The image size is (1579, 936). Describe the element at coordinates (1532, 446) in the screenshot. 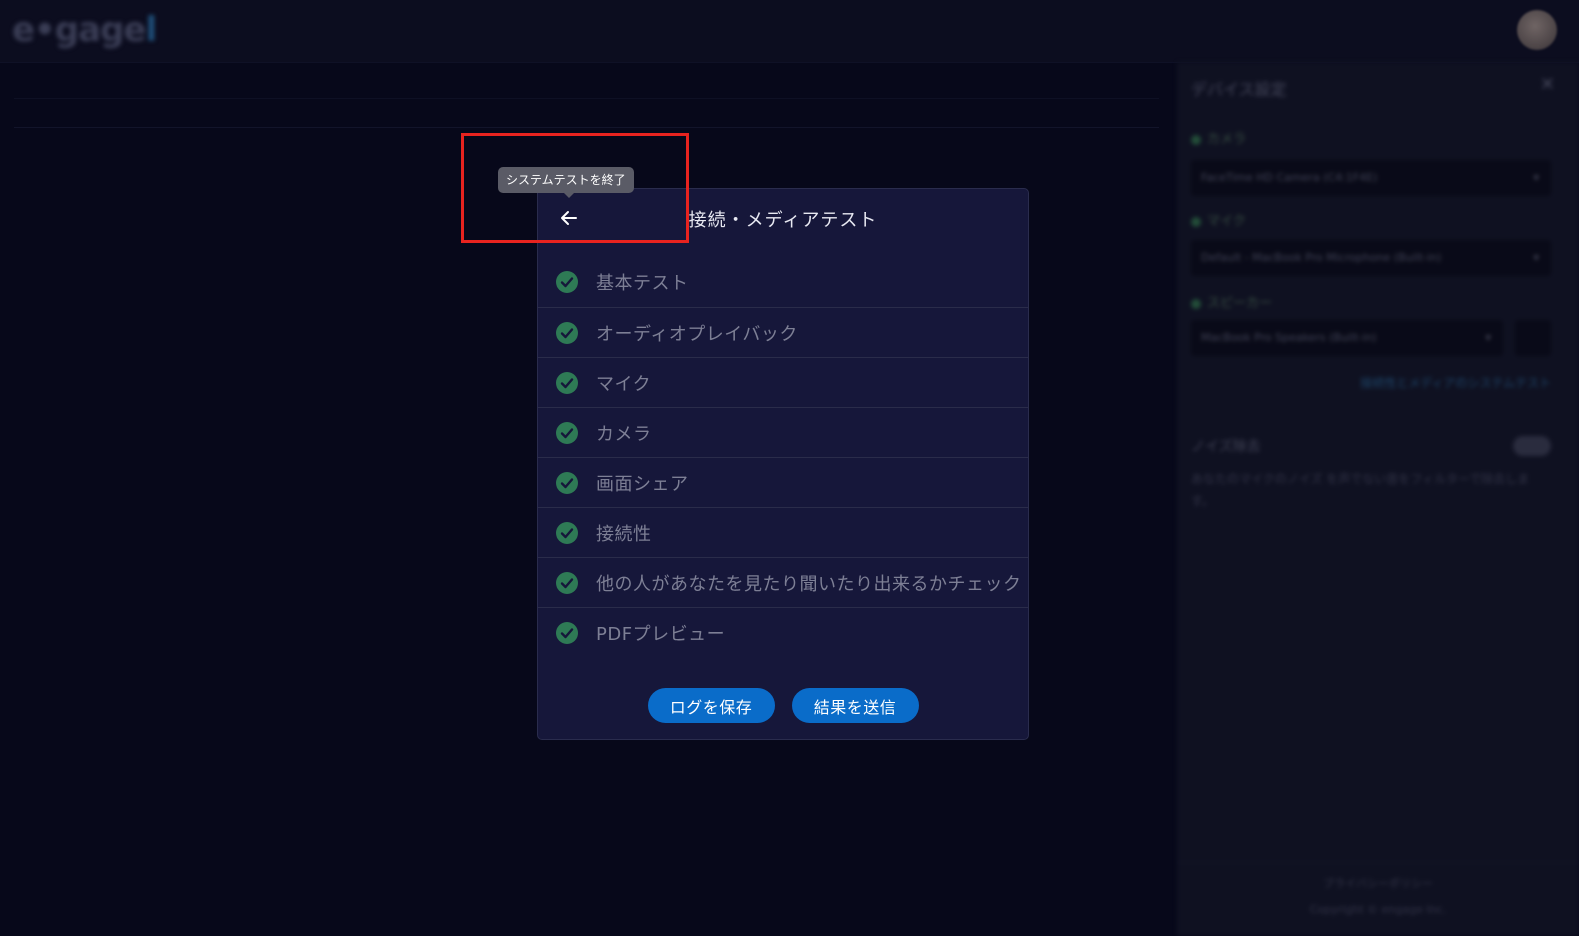

I see `noise-suppression-toggle` at that location.